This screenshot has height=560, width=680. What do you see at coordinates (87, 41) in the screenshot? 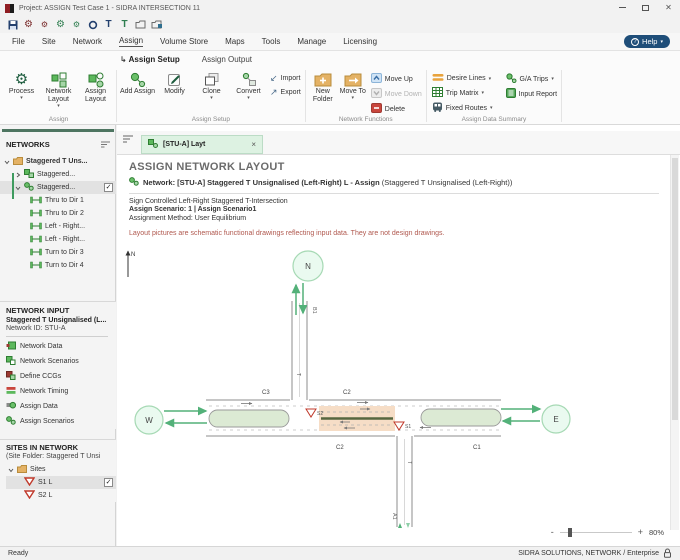
I see `menu-network: Network` at bounding box center [87, 41].